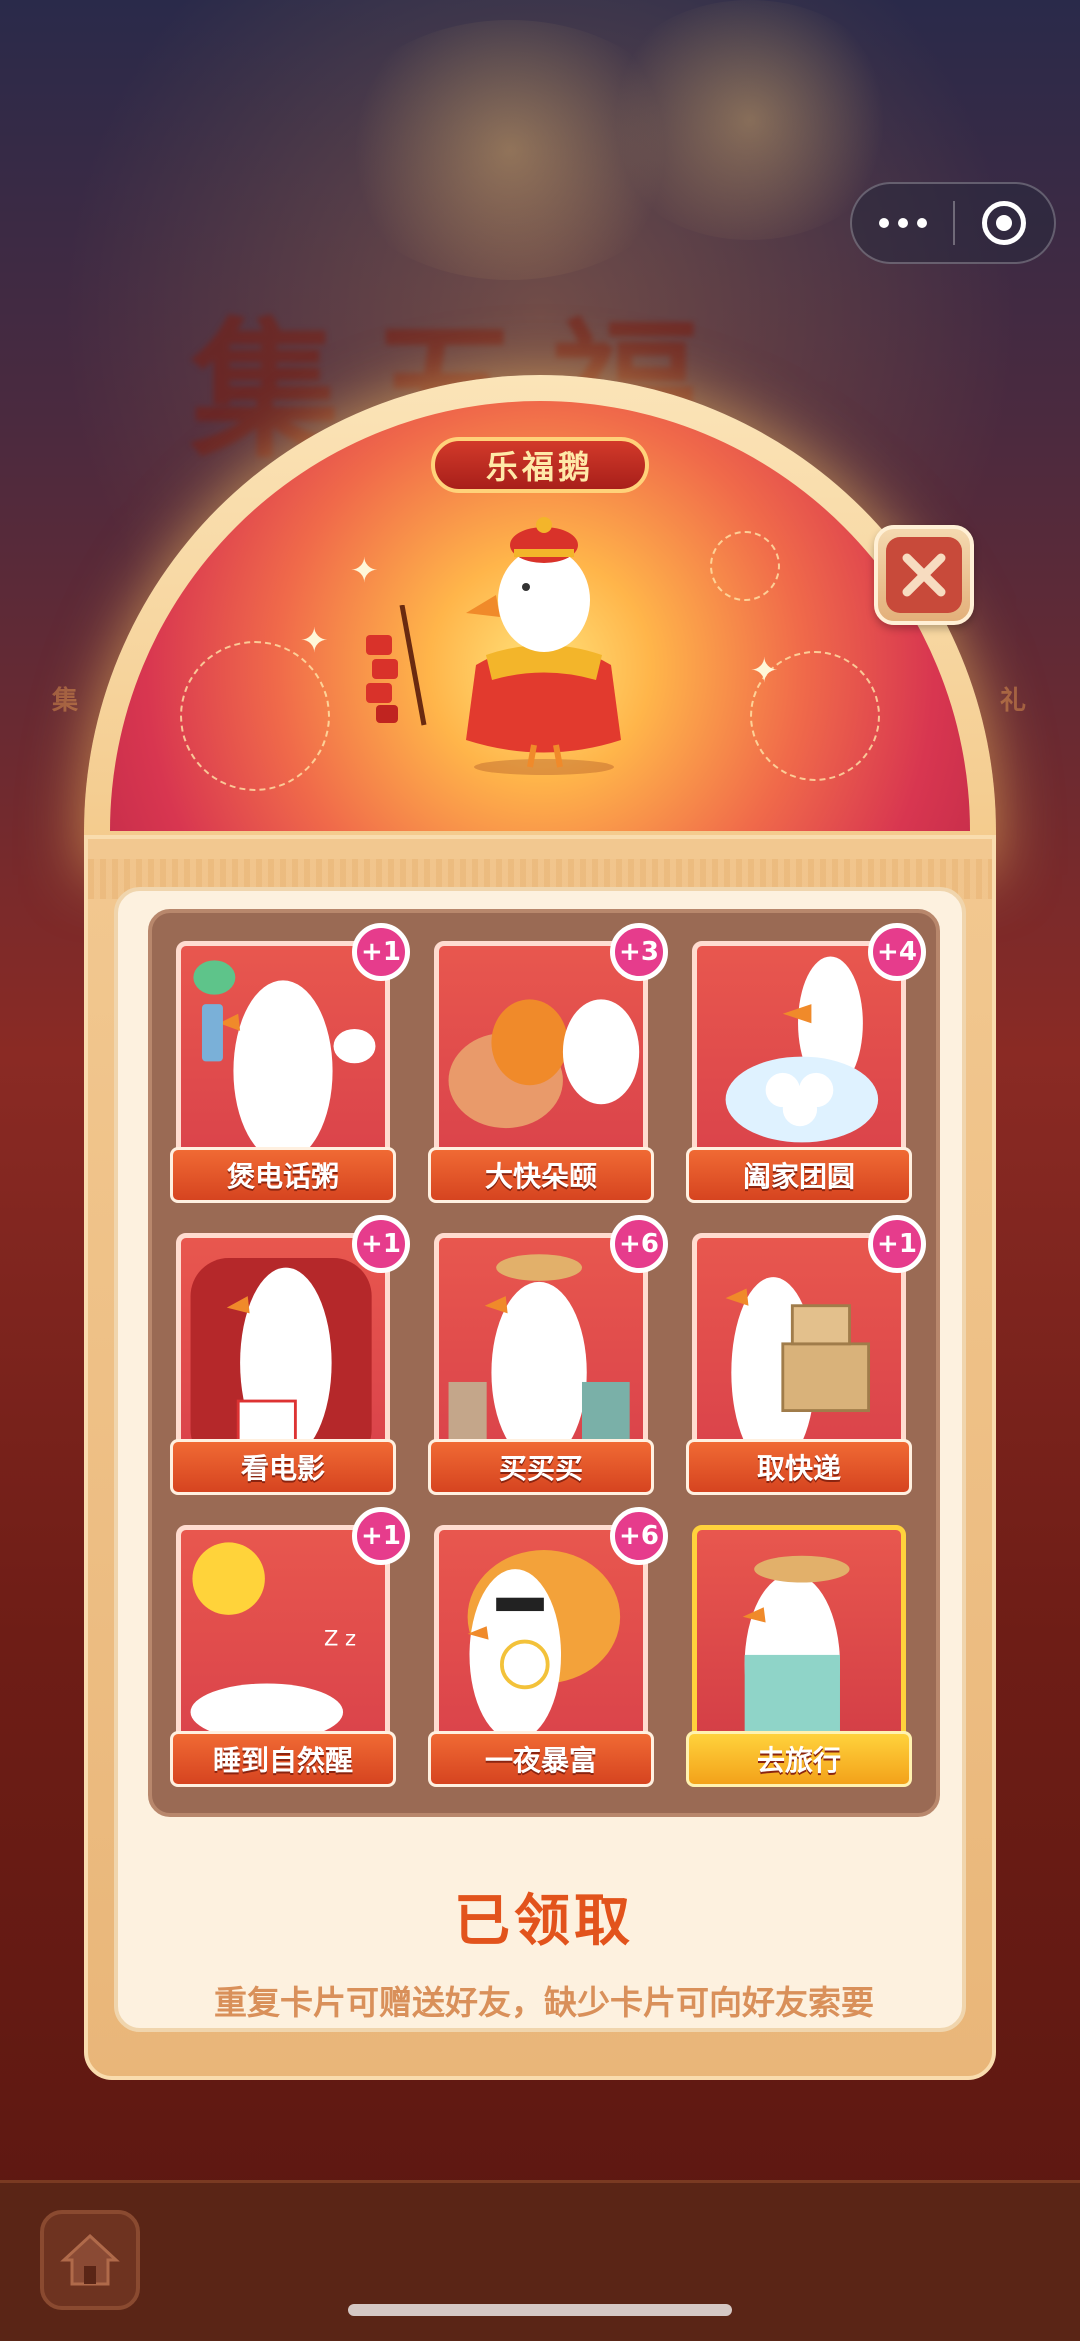  I want to click on card-label: 看电影, so click(283, 1467).